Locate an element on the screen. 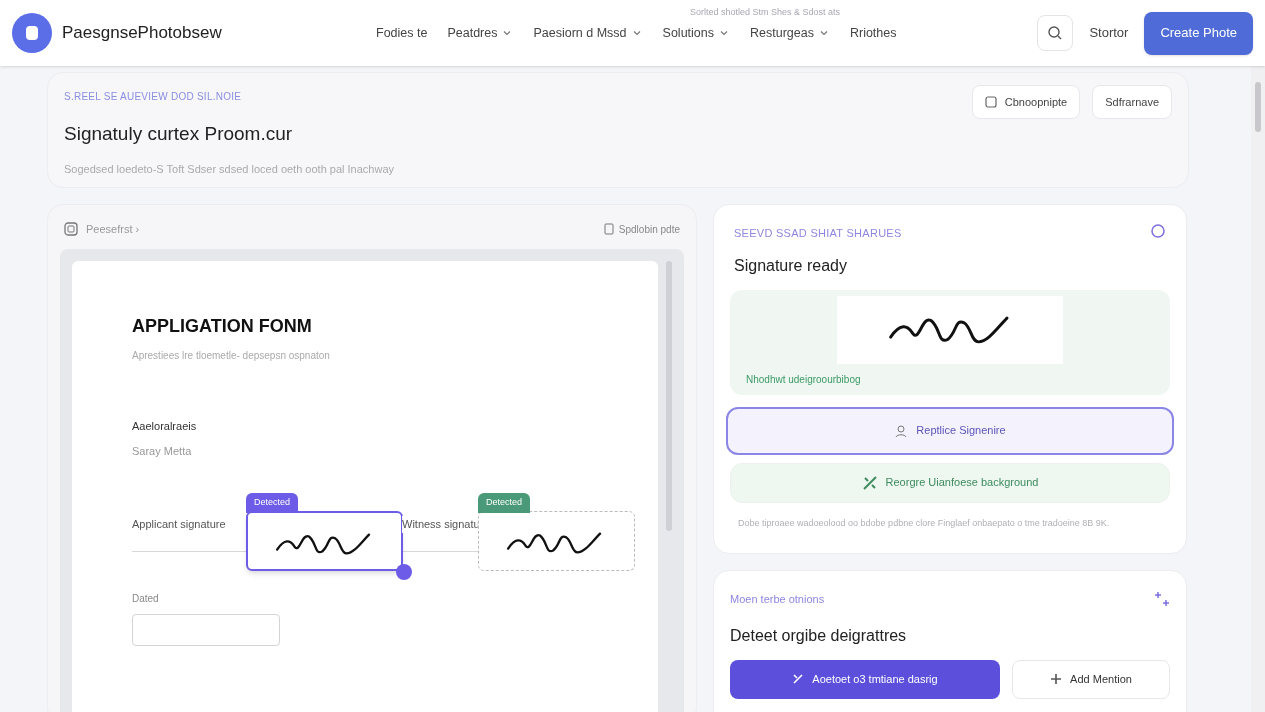  field-value: Saray Metta is located at coordinates (162, 451).